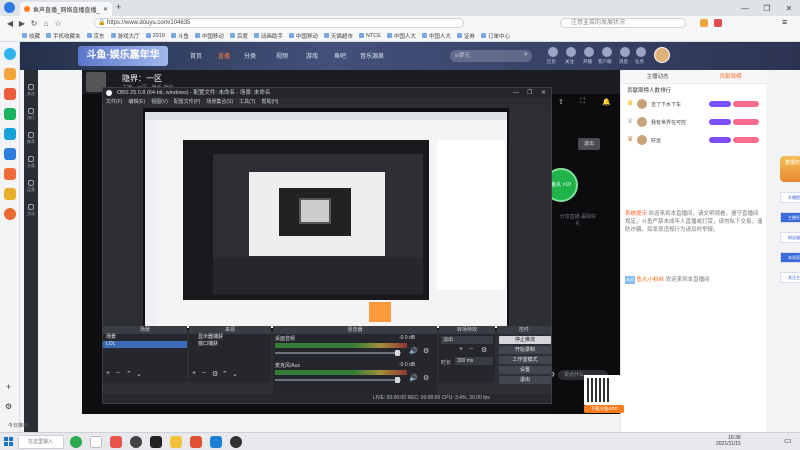 The width and height of the screenshot is (800, 450). Describe the element at coordinates (312, 55) in the screenshot. I see `nav-game: 游戏` at that location.